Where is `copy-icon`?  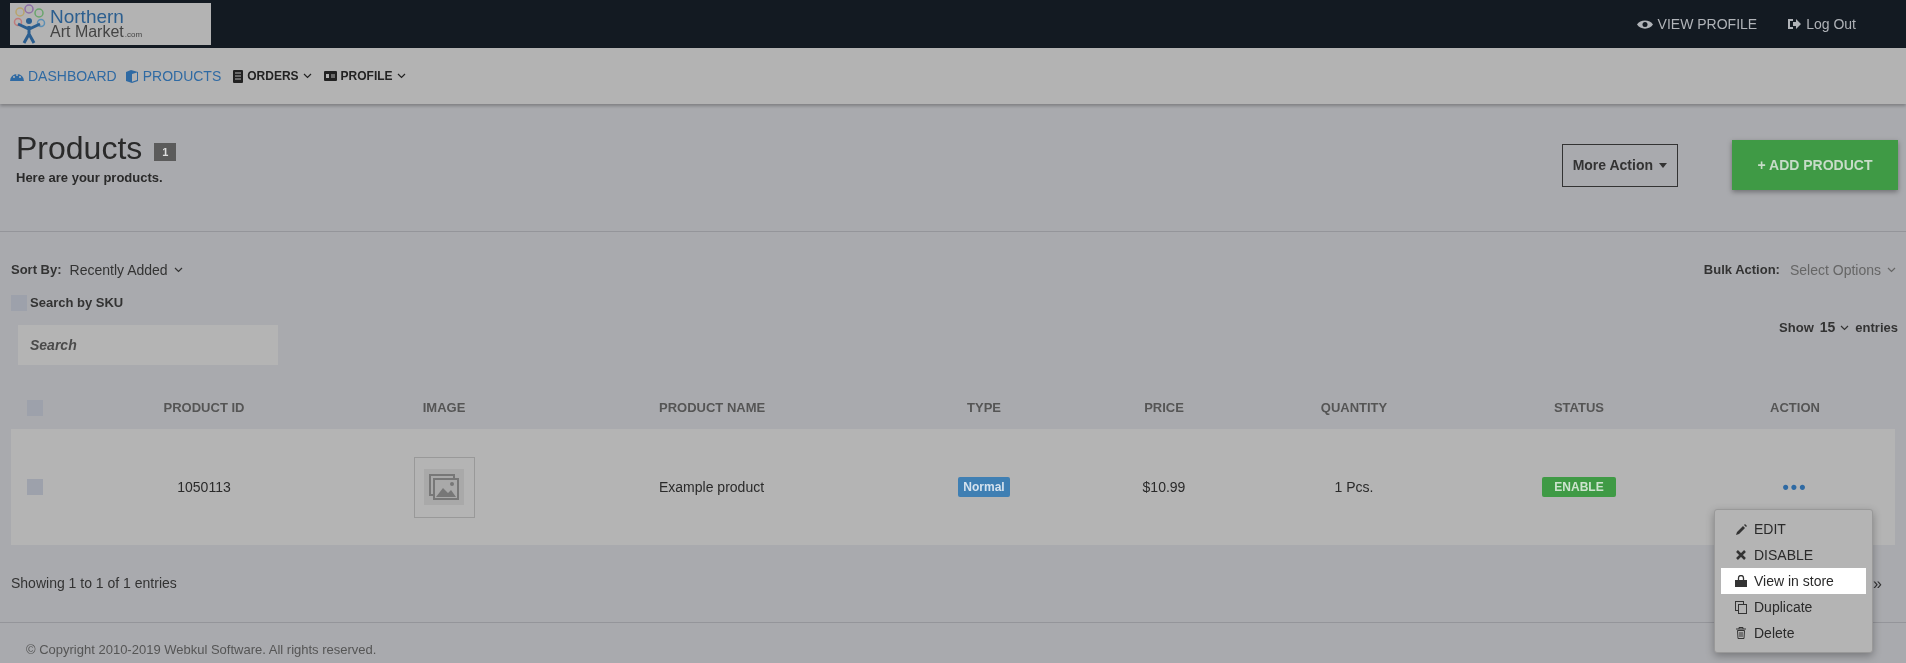
copy-icon is located at coordinates (1741, 607).